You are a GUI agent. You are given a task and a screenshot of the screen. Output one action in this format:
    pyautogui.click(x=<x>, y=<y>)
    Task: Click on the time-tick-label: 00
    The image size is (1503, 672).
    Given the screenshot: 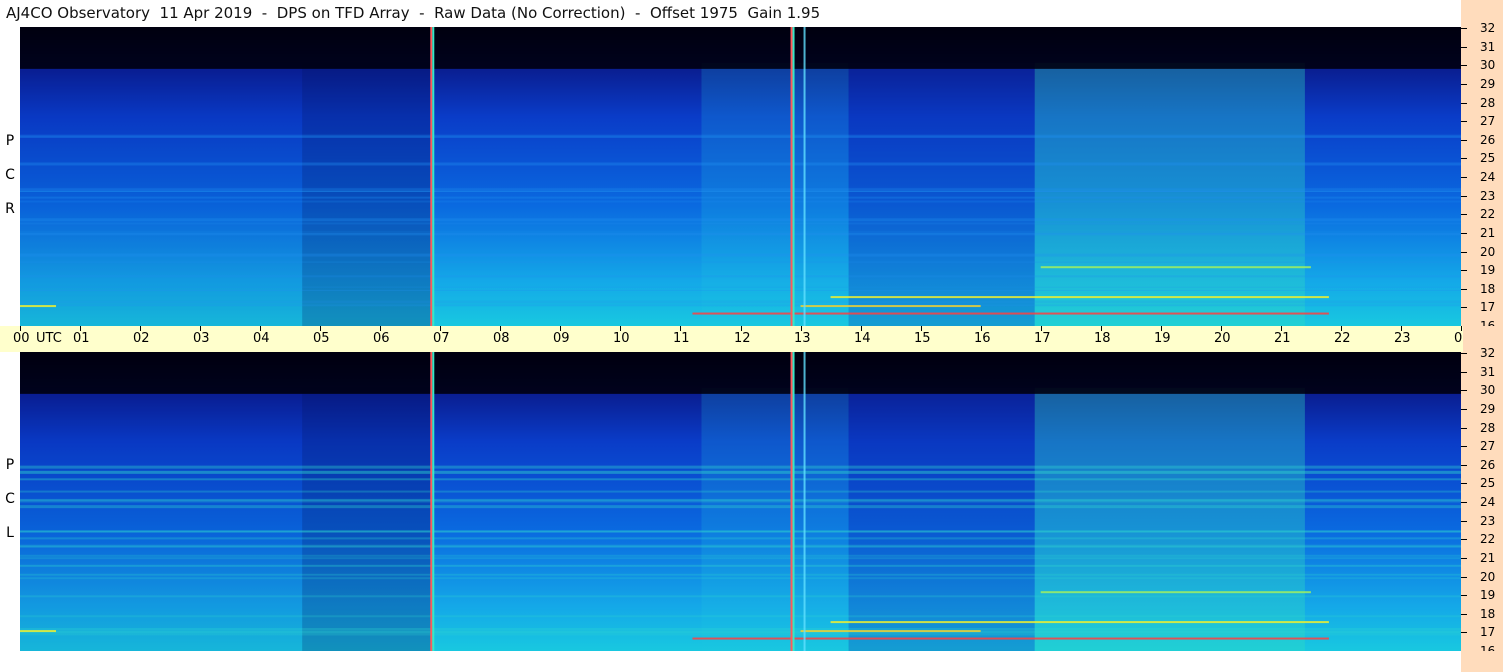 What is the action you would take?
    pyautogui.click(x=21, y=338)
    